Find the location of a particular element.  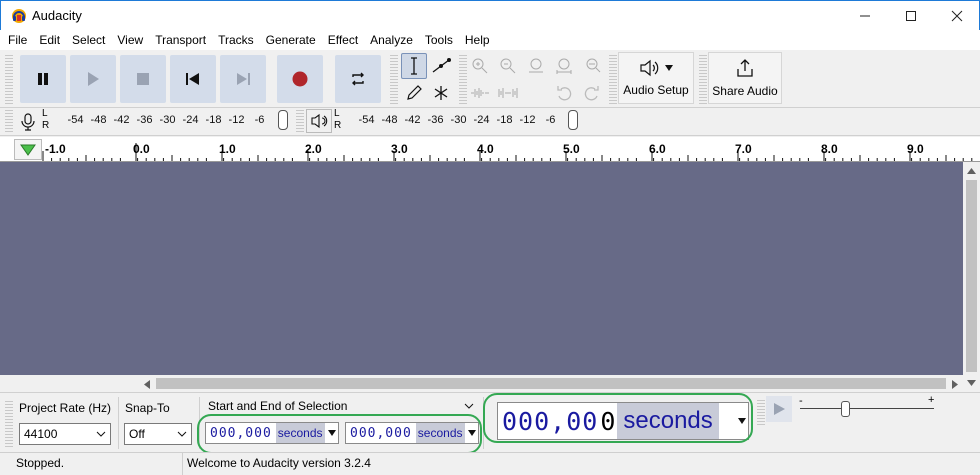

microphone-icon is located at coordinates (28, 122).